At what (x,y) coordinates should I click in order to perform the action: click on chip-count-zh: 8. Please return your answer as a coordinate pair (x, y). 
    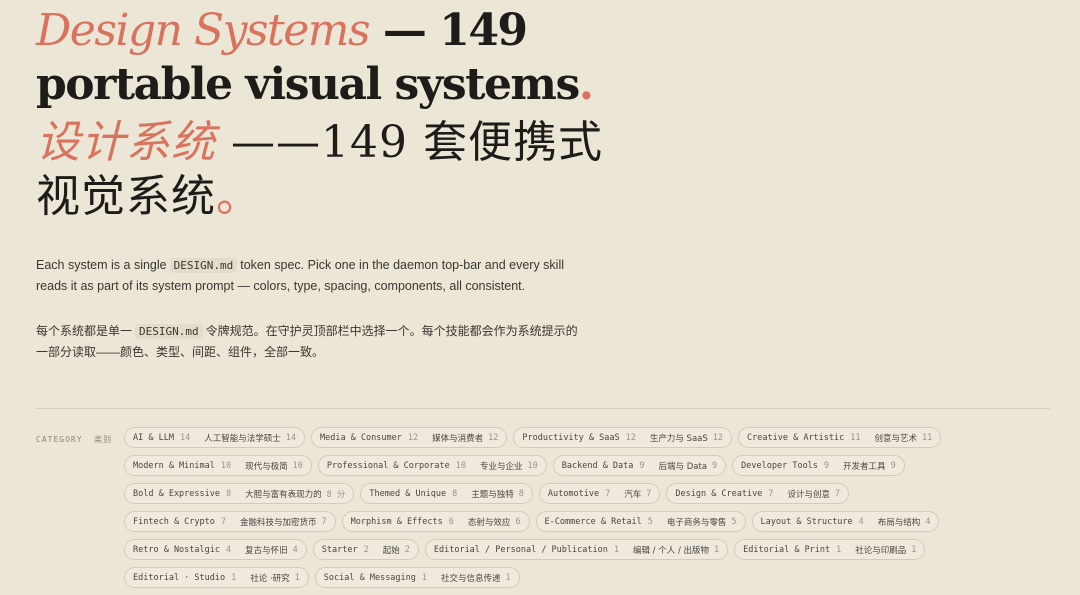
    Looking at the image, I should click on (521, 493).